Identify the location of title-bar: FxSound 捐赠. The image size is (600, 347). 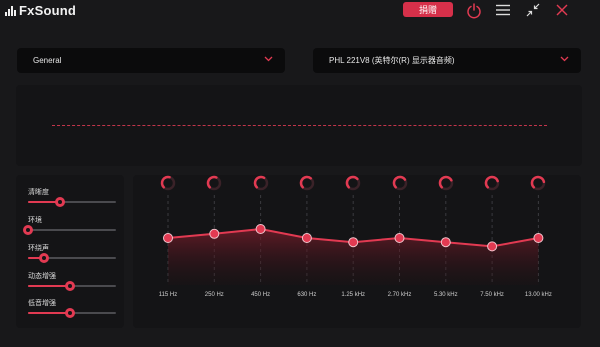
(300, 11).